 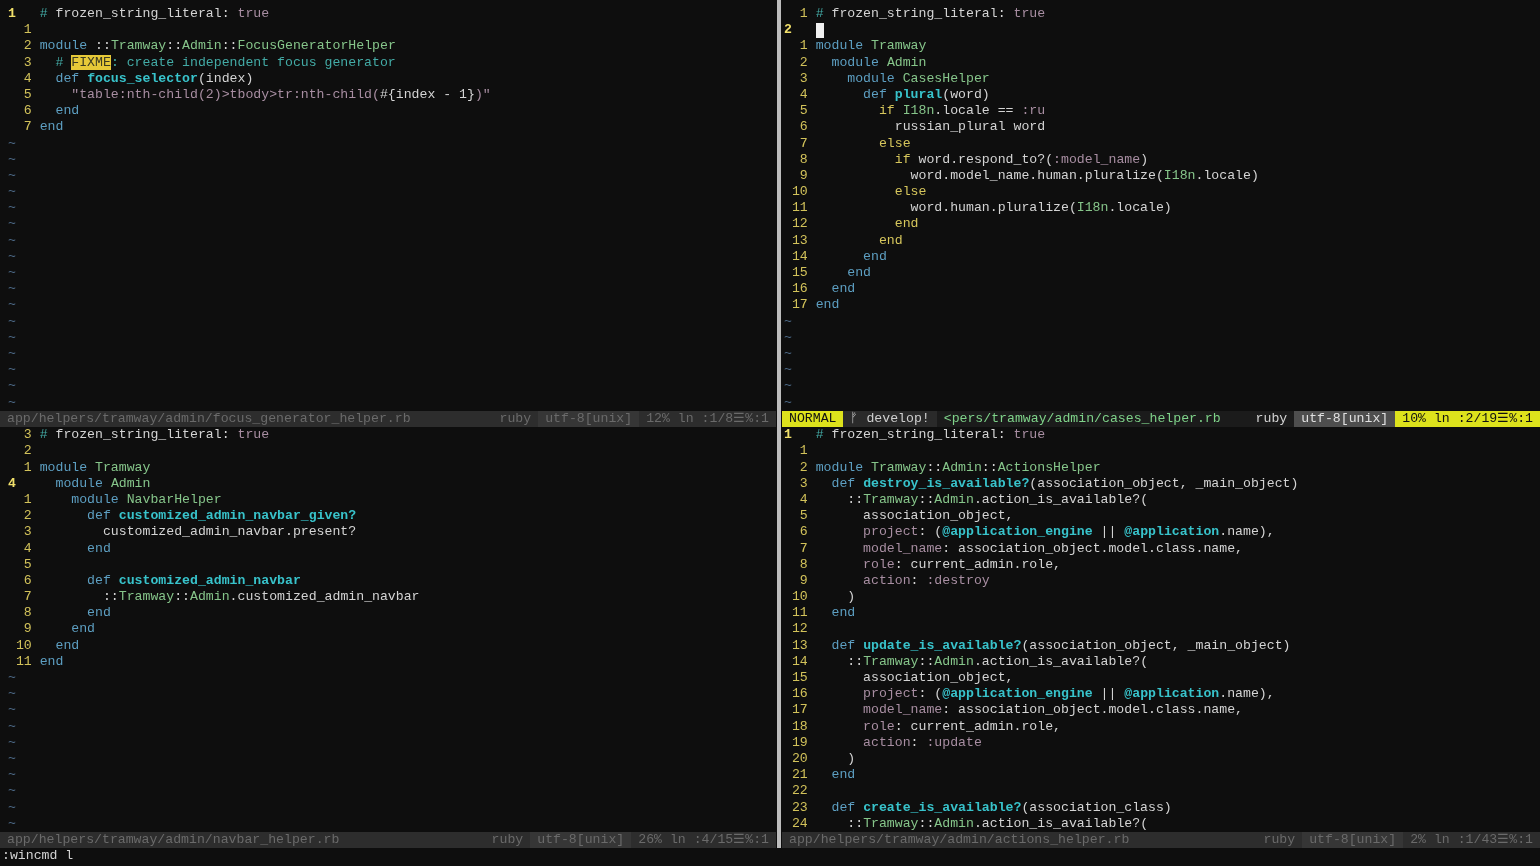 What do you see at coordinates (1001, 807) in the screenshot?
I see `code-line: def create_is_available?(association_class)` at bounding box center [1001, 807].